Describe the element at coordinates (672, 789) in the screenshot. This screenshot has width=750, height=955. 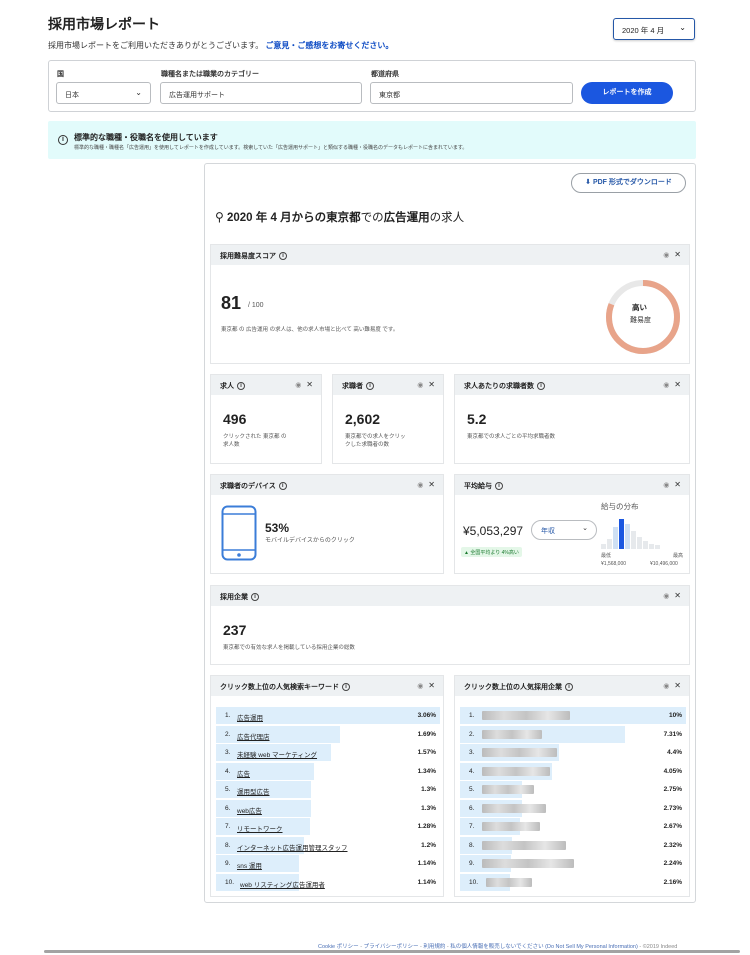
I see `company-value: 2.75%` at that location.